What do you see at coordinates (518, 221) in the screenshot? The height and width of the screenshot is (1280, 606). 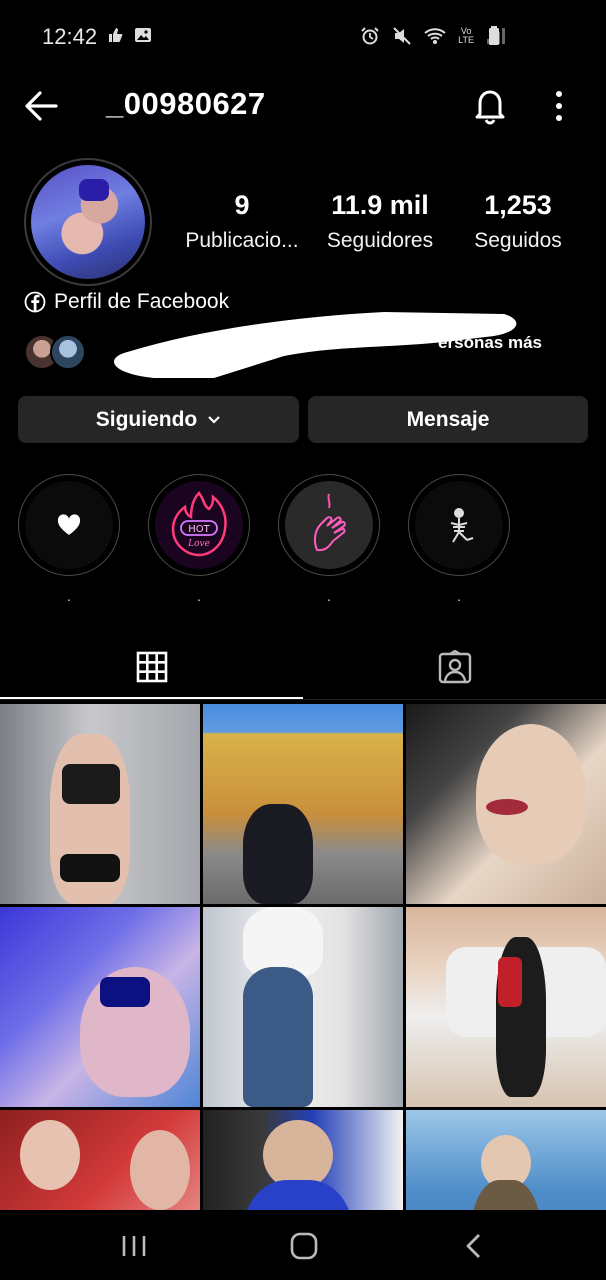 I see `stat-following: 1,253 Seguidos` at bounding box center [518, 221].